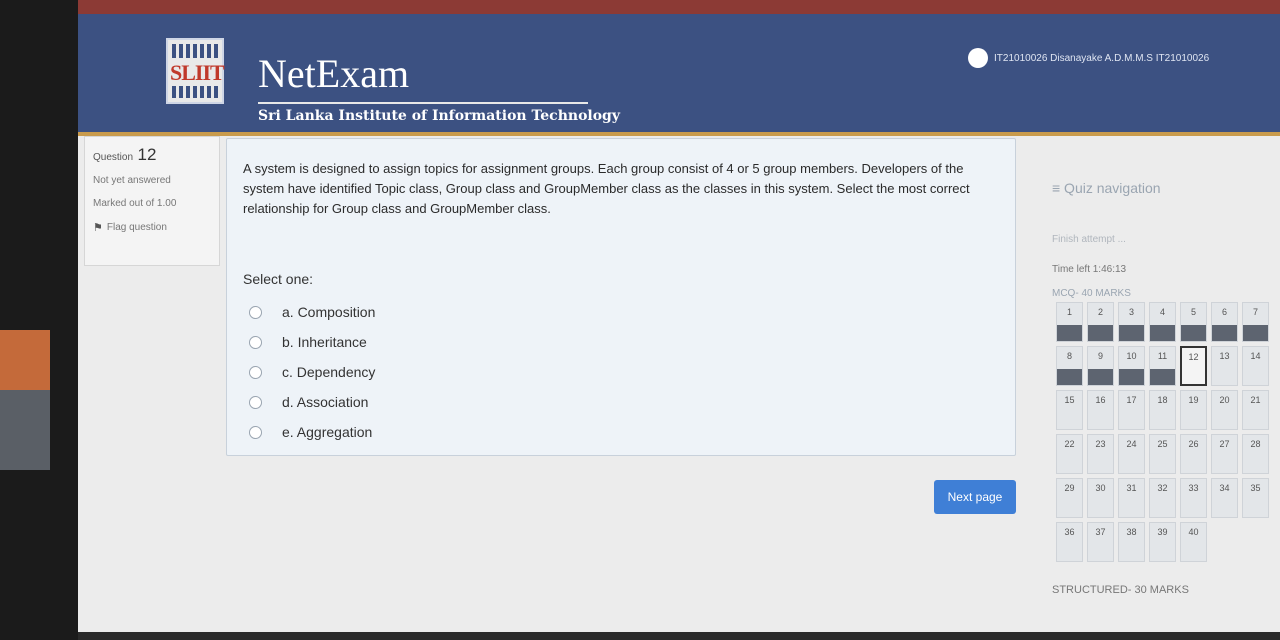  Describe the element at coordinates (1255, 400) in the screenshot. I see `nav-question-number: 21` at that location.